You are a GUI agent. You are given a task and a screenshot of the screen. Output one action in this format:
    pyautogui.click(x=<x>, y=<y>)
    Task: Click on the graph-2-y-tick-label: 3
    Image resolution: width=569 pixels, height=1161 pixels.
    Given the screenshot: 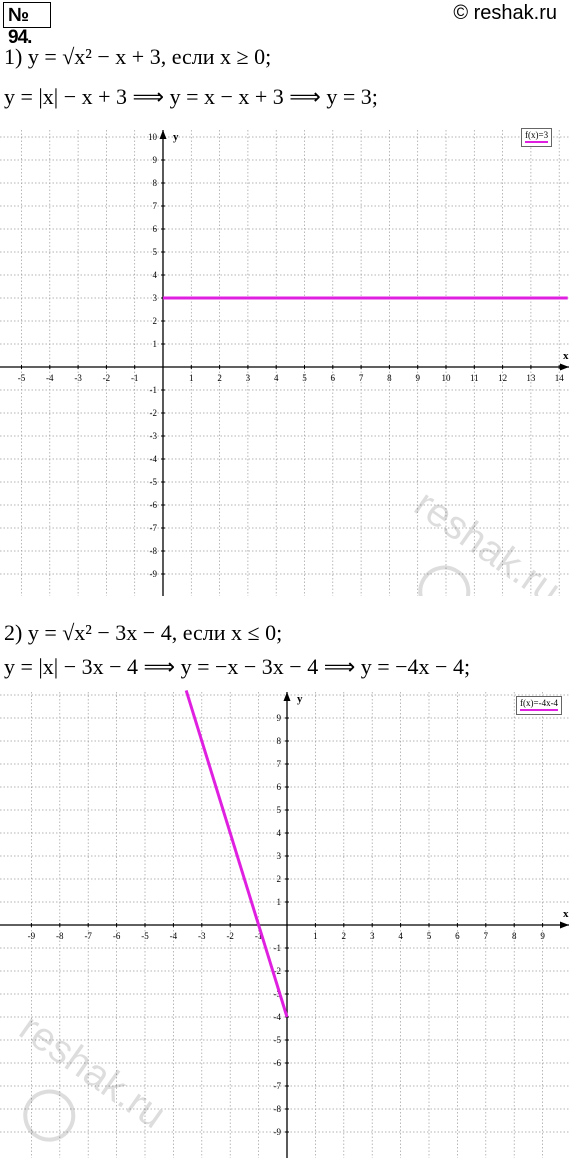 What is the action you would take?
    pyautogui.click(x=279, y=856)
    